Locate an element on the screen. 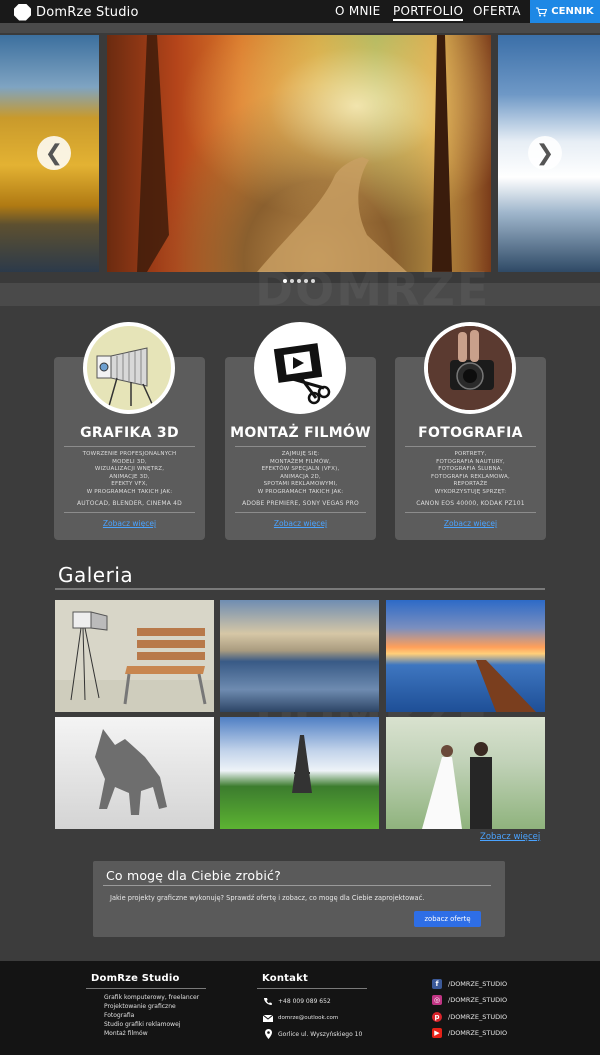 This screenshot has height=1055, width=600. chevron-right-icon: ❯ is located at coordinates (545, 153).